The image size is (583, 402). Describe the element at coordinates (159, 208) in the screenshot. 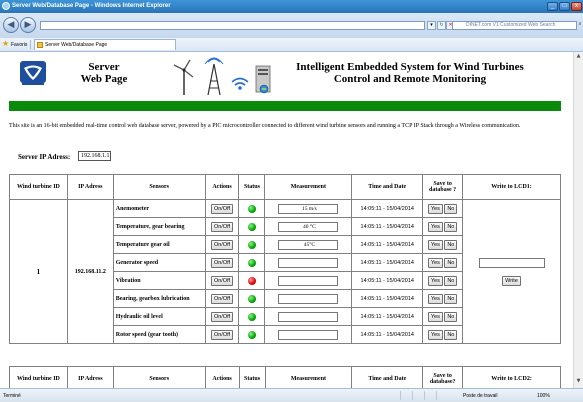

I see `sensor-name: Anemometer` at that location.